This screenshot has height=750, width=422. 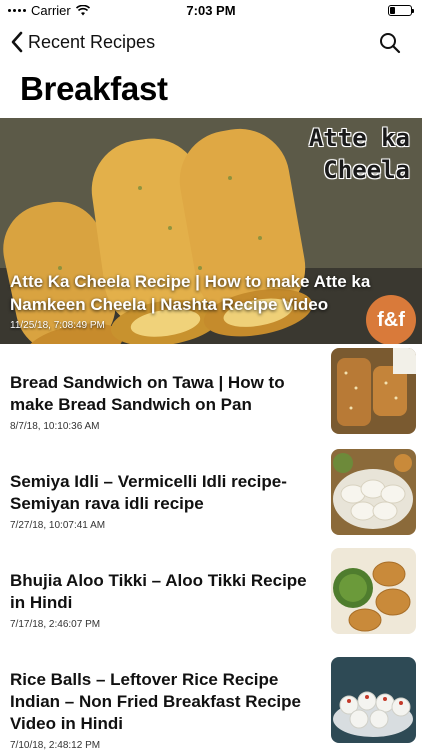 What do you see at coordinates (392, 10) in the screenshot?
I see `battery-fill` at bounding box center [392, 10].